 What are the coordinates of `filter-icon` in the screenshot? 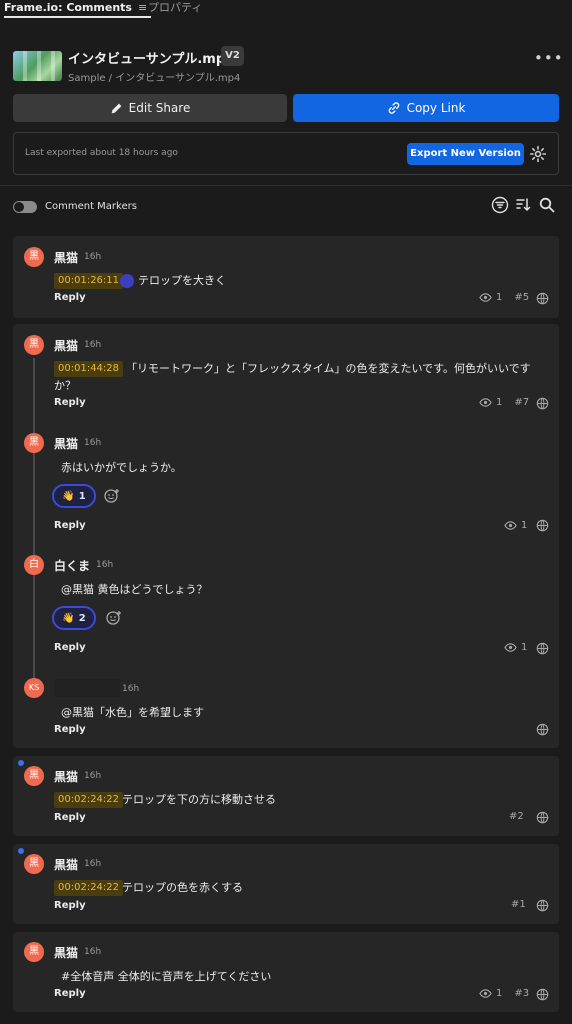 It's located at (500, 205).